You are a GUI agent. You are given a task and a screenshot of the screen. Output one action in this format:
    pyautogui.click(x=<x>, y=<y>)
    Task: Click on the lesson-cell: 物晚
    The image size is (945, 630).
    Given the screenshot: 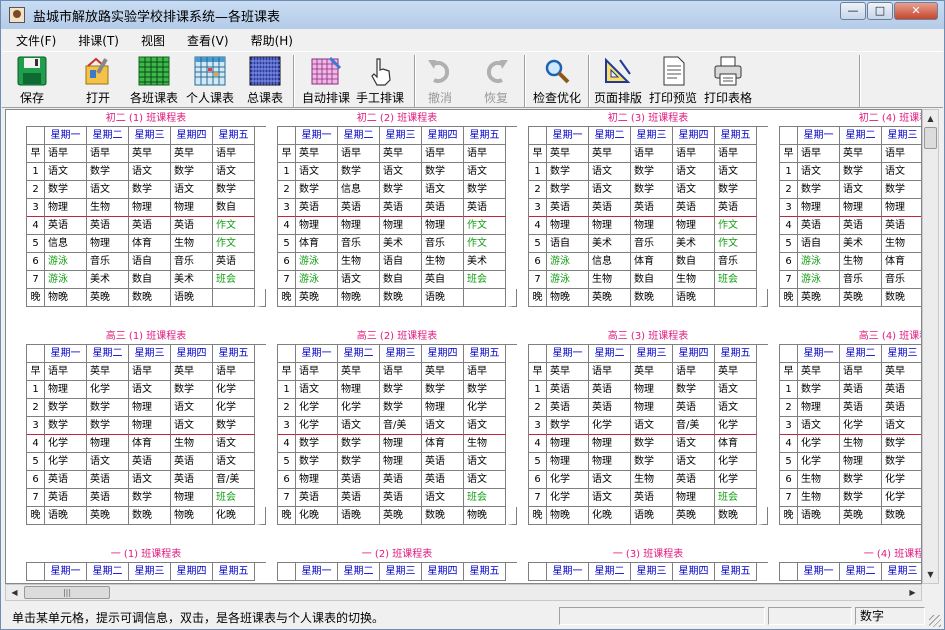 What is the action you would take?
    pyautogui.click(x=66, y=298)
    